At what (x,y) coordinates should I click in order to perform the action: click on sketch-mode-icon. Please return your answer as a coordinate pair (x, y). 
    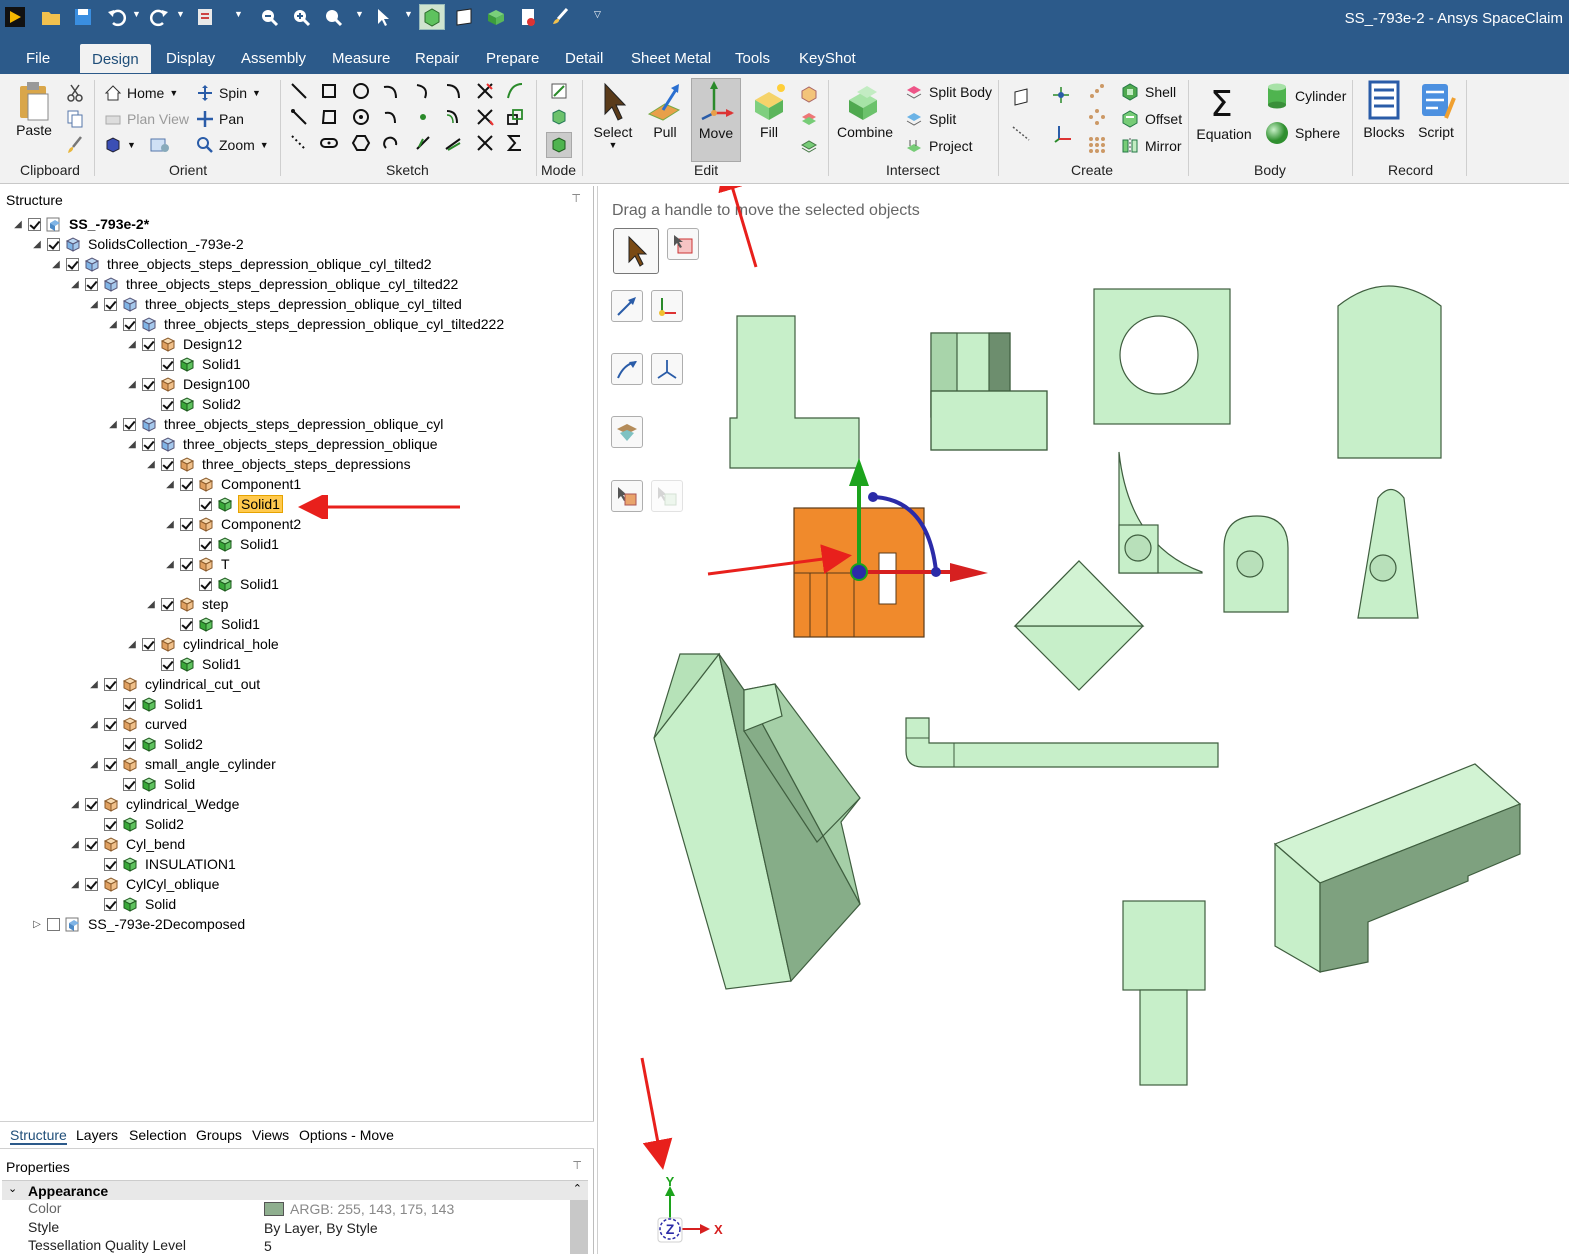
    Looking at the image, I should click on (559, 91).